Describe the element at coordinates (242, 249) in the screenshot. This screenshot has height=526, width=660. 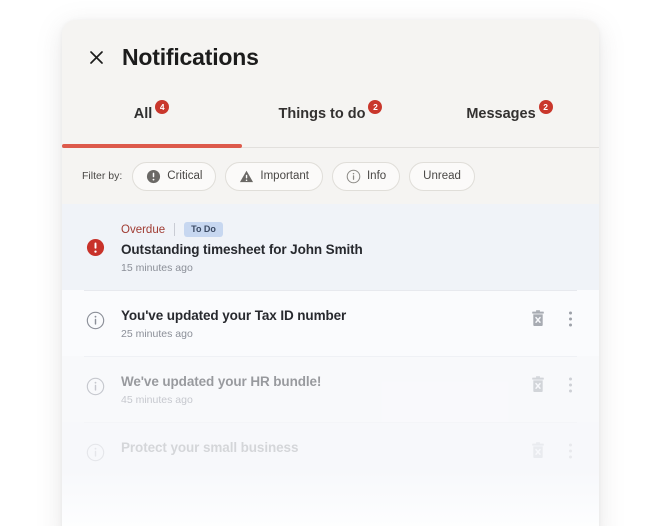
I see `notification-title: Outstanding timesheet for John Smith` at that location.